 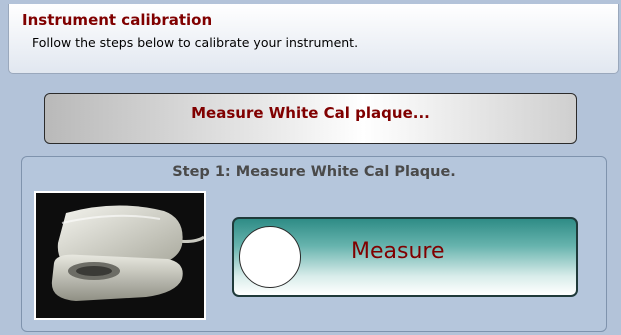 I want to click on measure-button-label: Measure, so click(x=398, y=251).